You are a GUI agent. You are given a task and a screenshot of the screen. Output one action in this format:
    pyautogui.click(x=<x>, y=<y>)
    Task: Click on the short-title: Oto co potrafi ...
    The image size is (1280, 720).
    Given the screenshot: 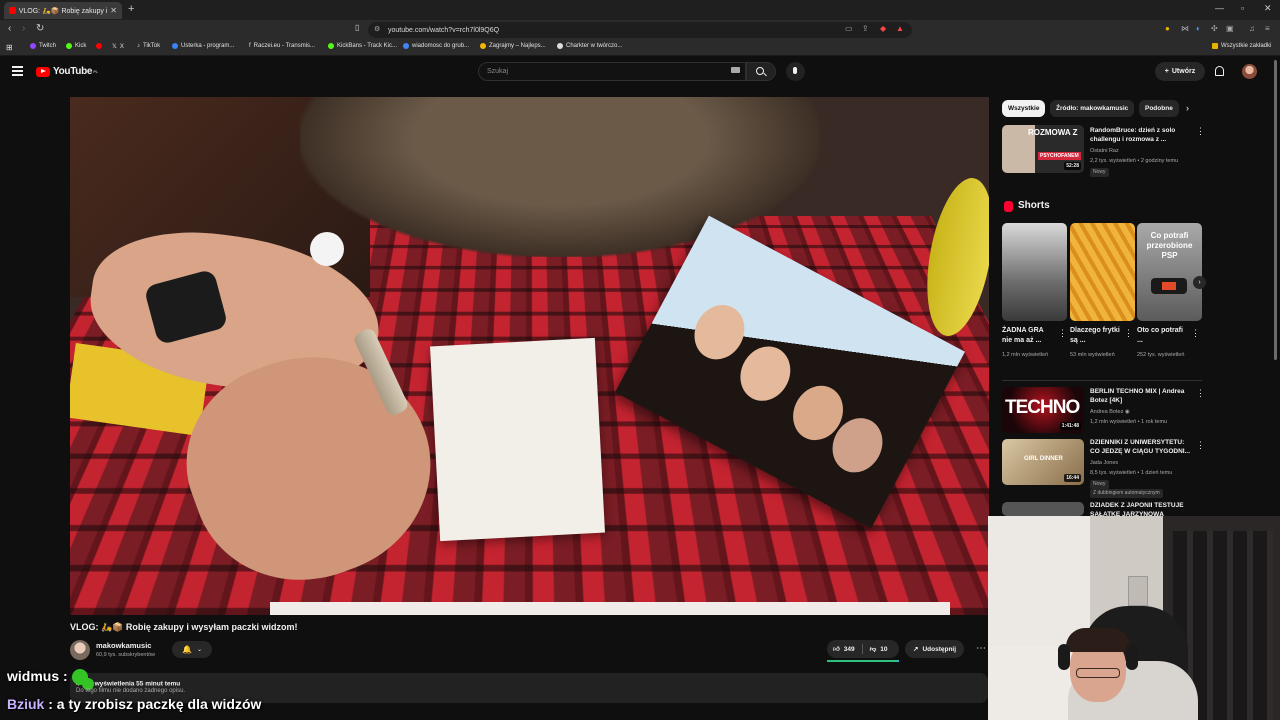 What is the action you would take?
    pyautogui.click(x=1163, y=336)
    